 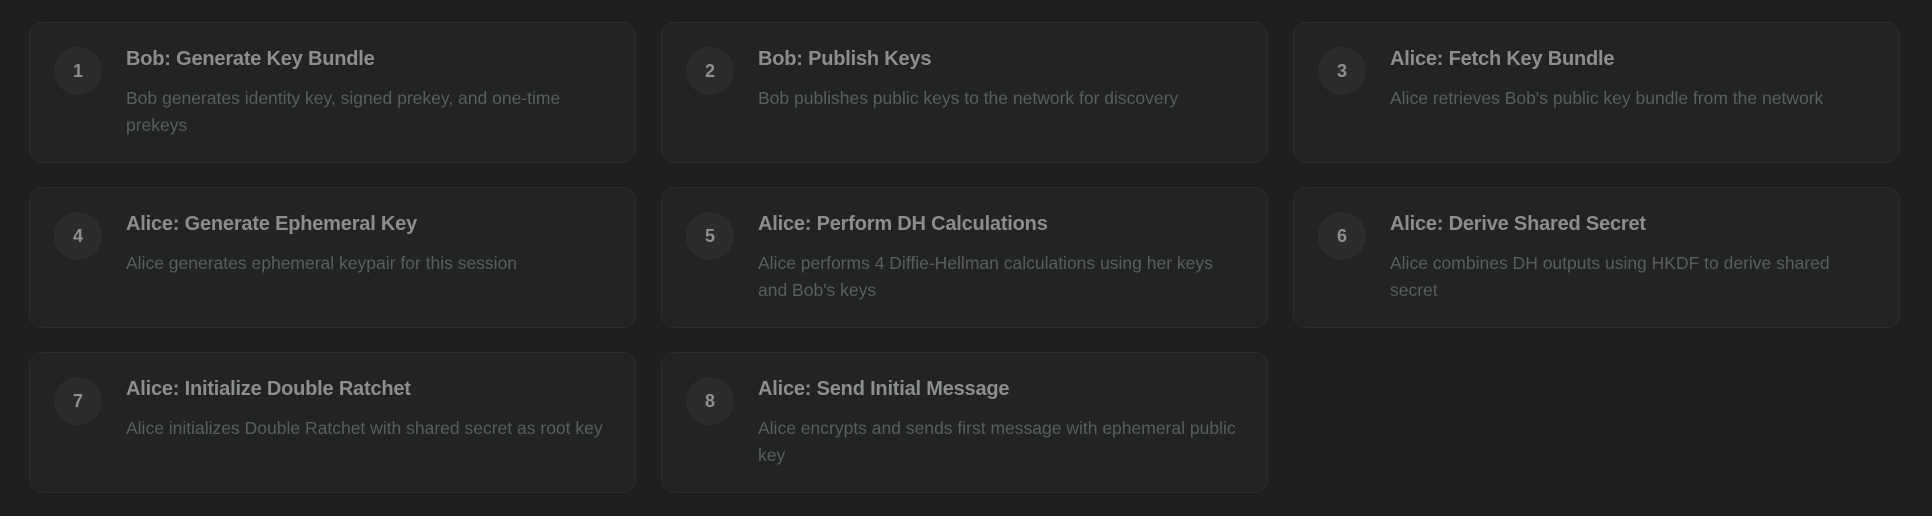 What do you see at coordinates (710, 71) in the screenshot?
I see `step-number-badge: 2` at bounding box center [710, 71].